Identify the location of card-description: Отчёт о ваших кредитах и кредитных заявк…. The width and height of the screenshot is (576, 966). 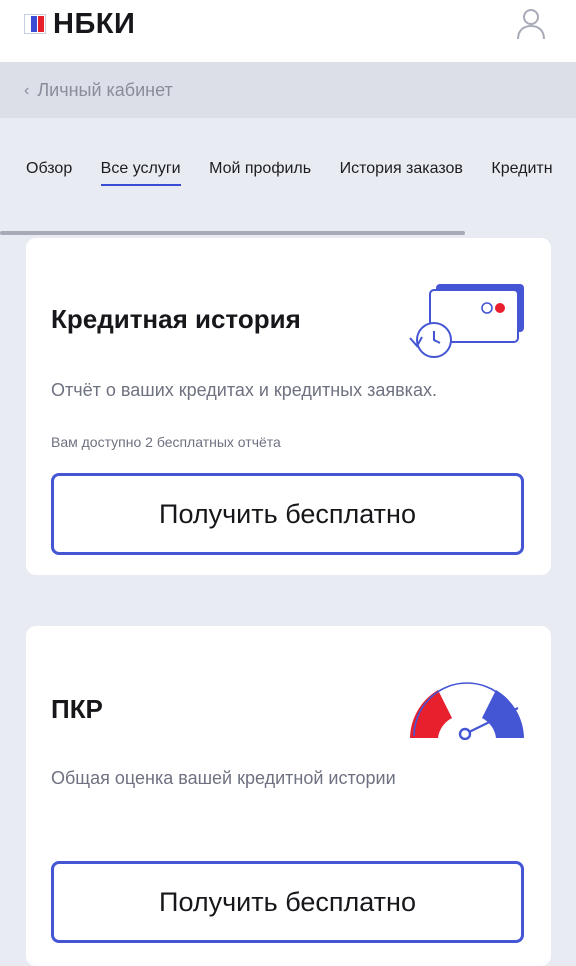
(244, 390).